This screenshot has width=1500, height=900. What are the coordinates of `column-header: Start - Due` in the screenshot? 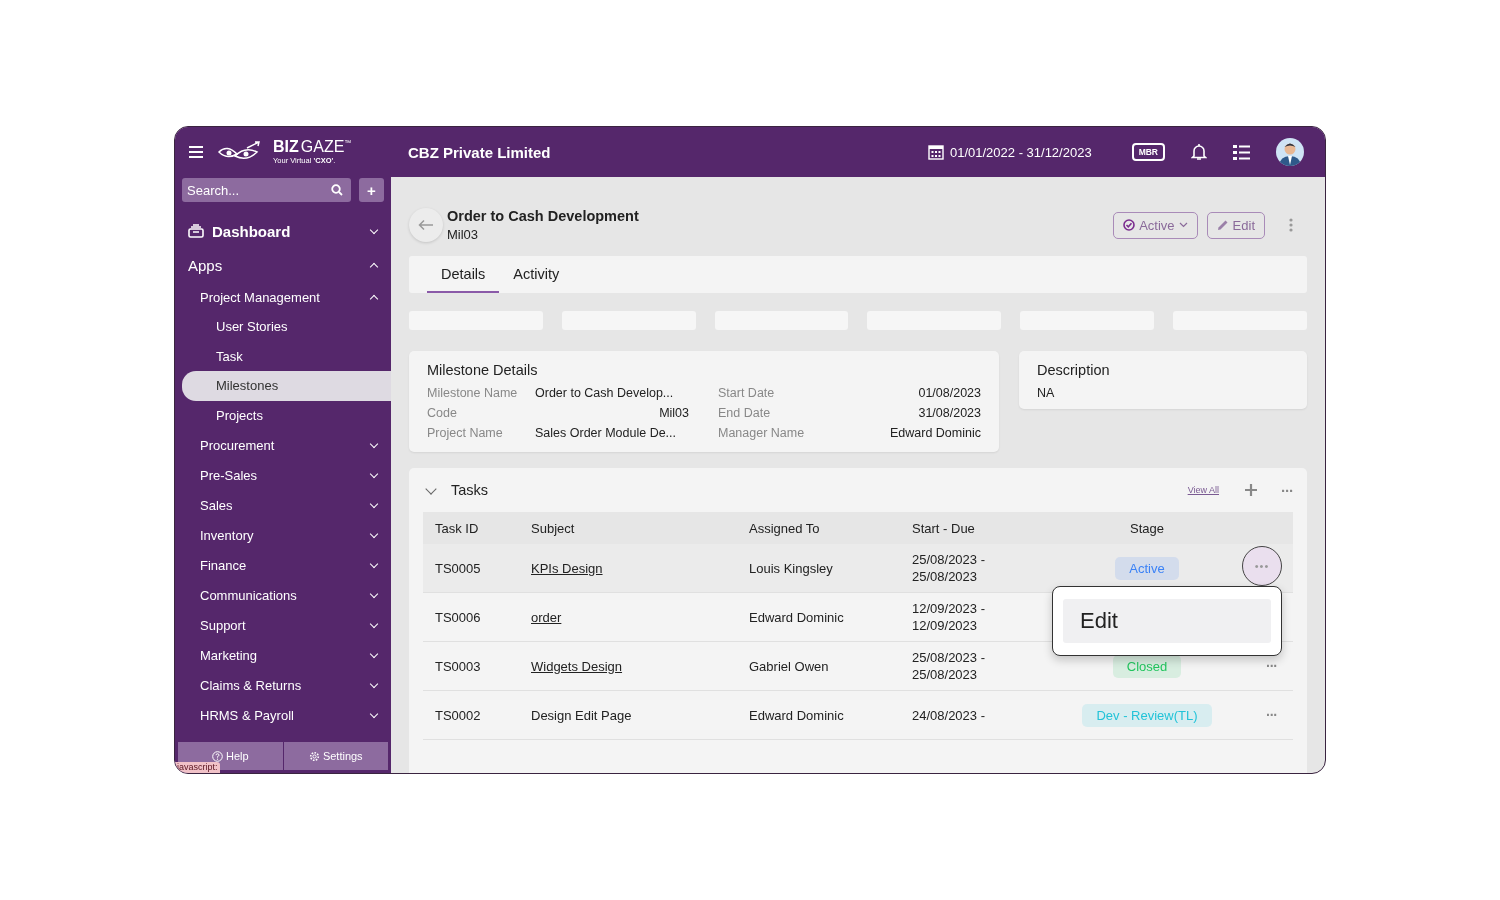 It's located at (944, 528).